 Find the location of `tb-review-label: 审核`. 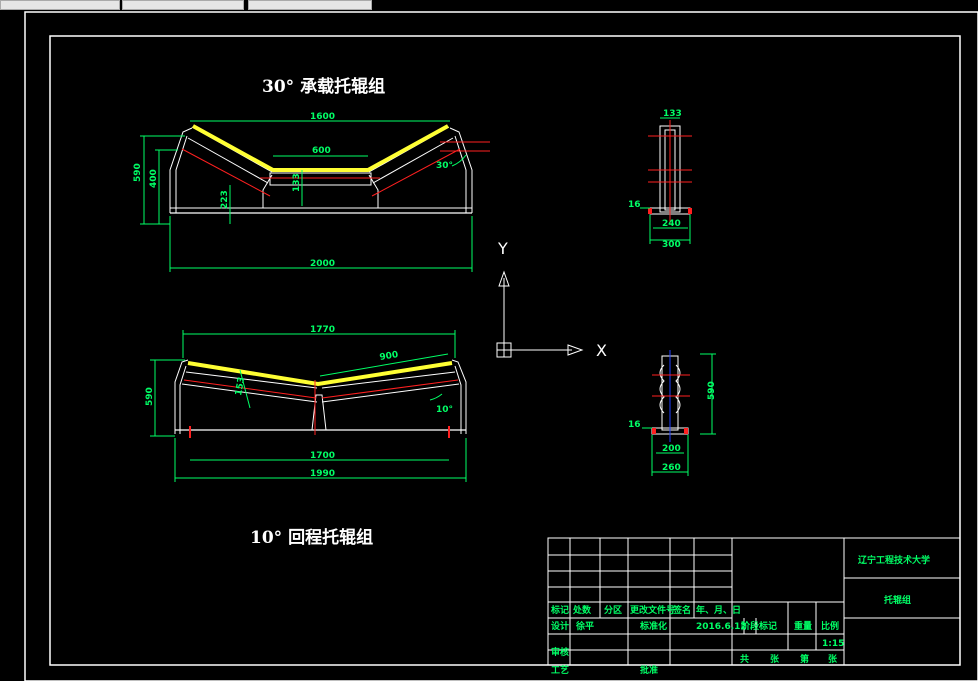

tb-review-label: 审核 is located at coordinates (560, 652).